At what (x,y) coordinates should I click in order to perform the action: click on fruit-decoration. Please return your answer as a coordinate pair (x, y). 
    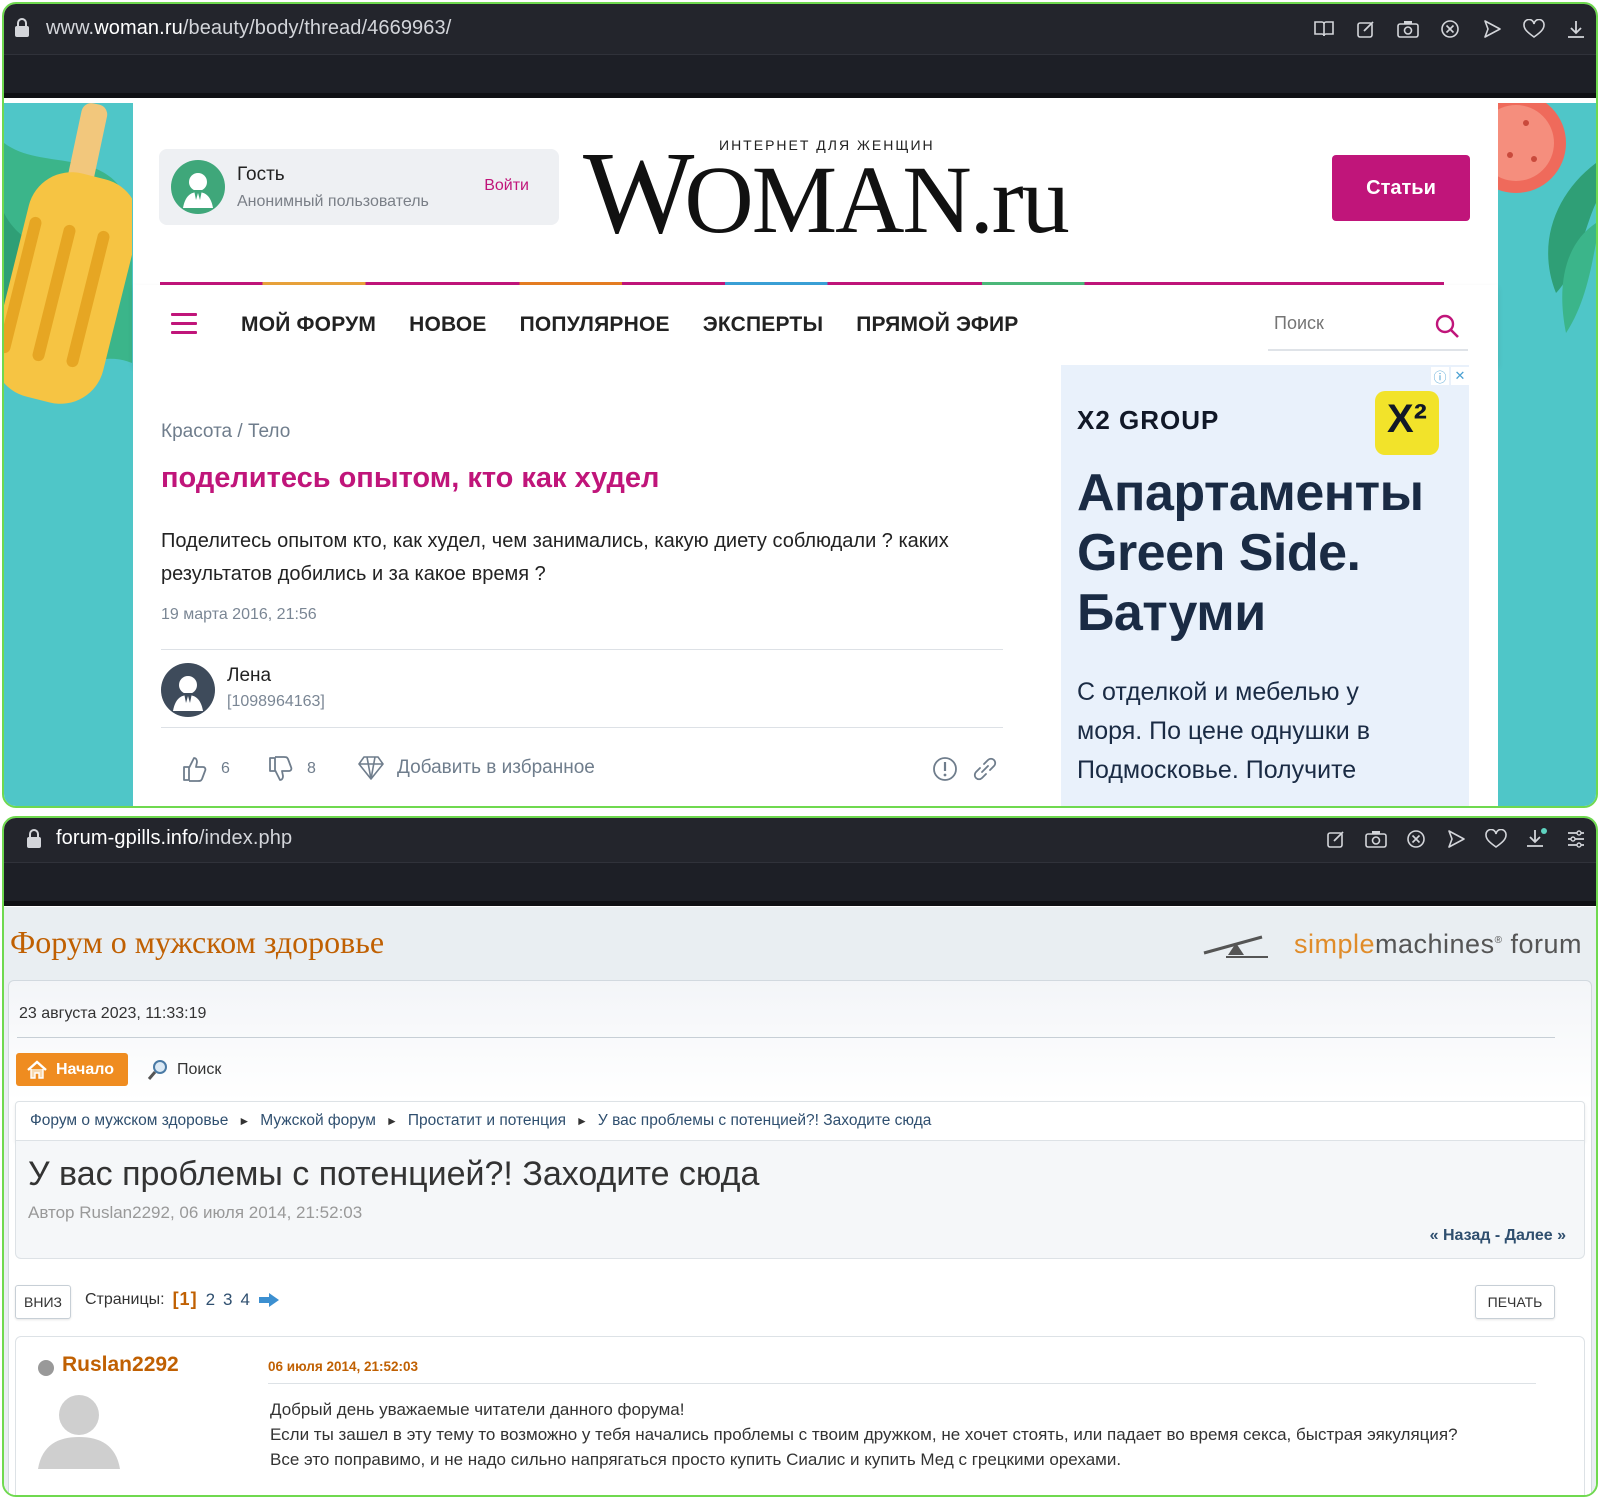
    Looking at the image, I should click on (1546, 218).